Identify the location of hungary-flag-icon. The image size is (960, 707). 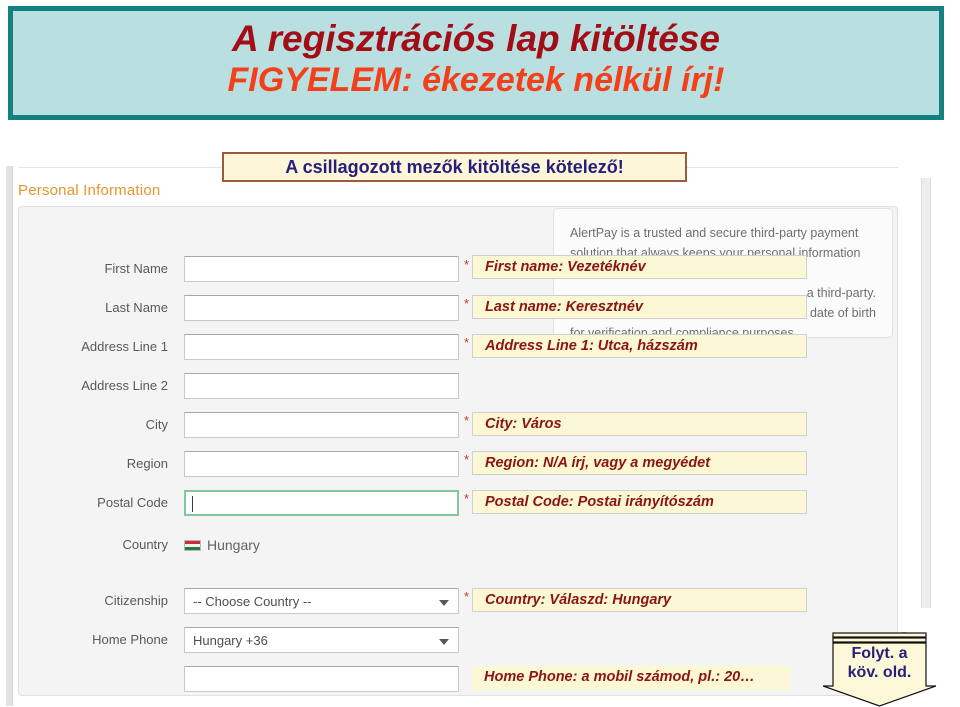
(192, 545).